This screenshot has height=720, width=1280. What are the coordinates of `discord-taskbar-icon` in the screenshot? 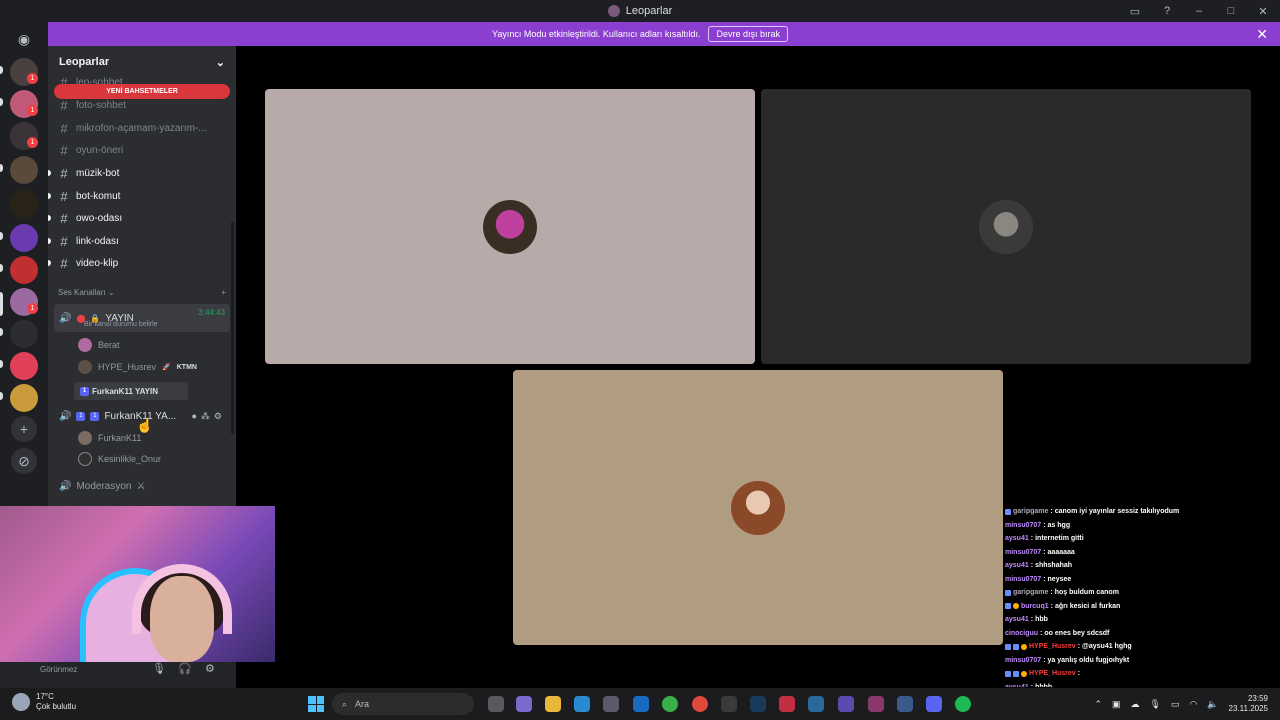 It's located at (934, 704).